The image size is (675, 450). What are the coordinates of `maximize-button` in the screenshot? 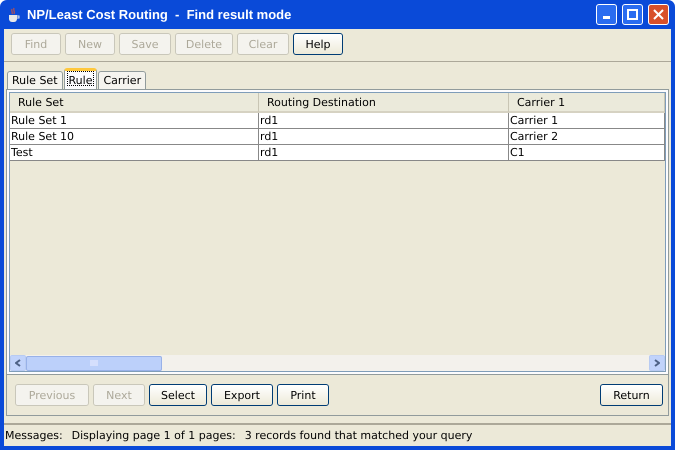 It's located at (632, 14).